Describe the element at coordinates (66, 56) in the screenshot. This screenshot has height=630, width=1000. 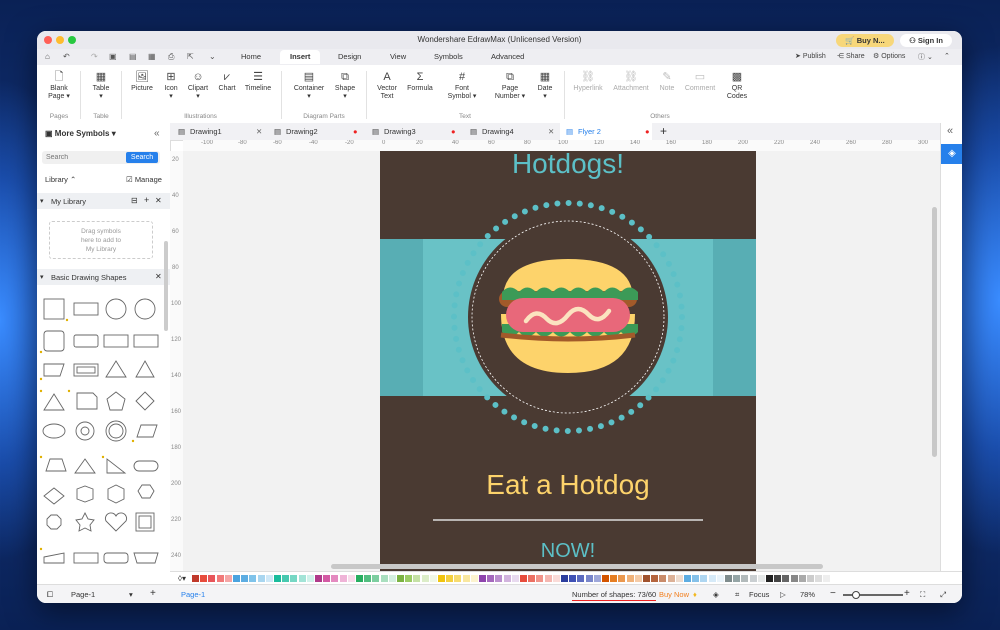
I see `undo-icon: ↶` at that location.